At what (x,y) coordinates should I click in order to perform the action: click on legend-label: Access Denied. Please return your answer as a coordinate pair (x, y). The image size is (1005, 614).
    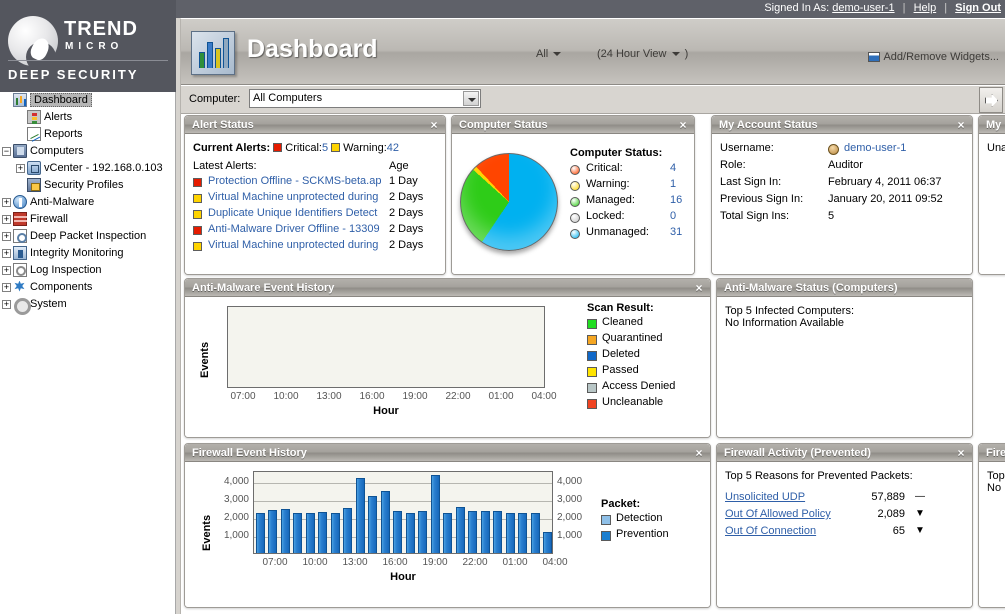
    Looking at the image, I should click on (639, 386).